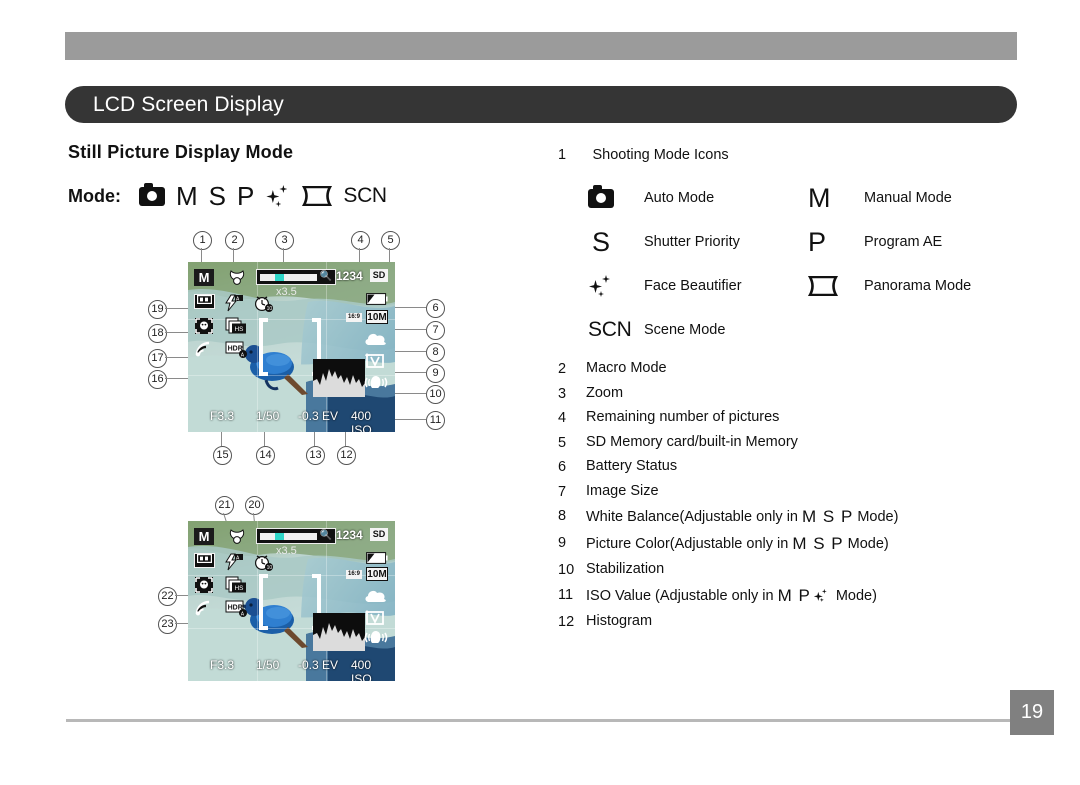 The width and height of the screenshot is (1080, 785). Describe the element at coordinates (339, 634) in the screenshot. I see `osd2-histogram` at that location.